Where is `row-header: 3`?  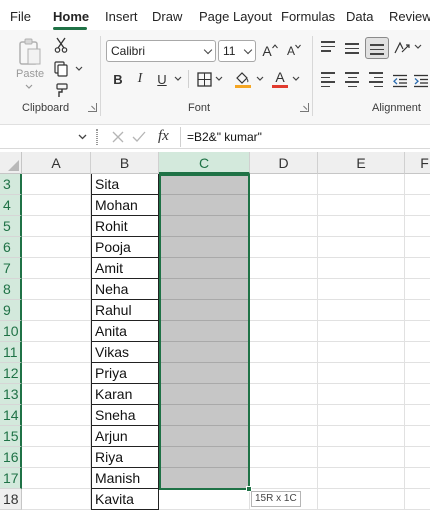
row-header: 3 is located at coordinates (11, 184).